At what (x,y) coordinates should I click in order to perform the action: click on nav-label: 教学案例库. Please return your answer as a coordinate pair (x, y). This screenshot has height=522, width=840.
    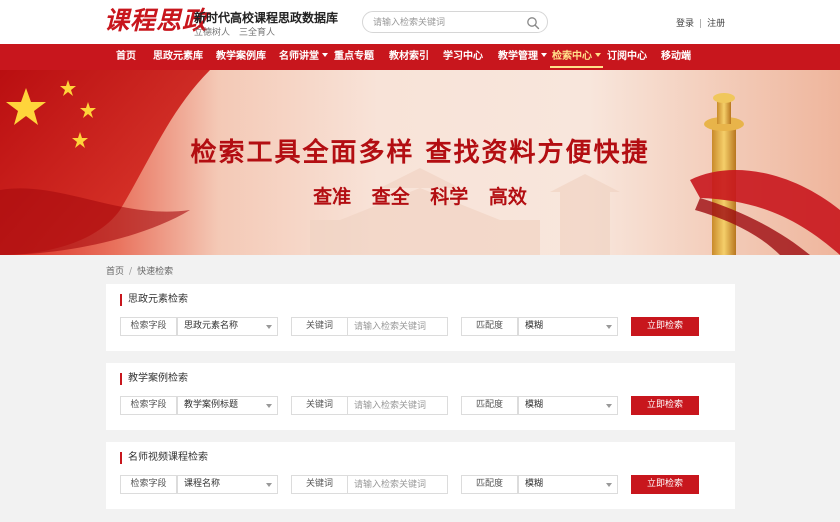
    Looking at the image, I should click on (241, 56).